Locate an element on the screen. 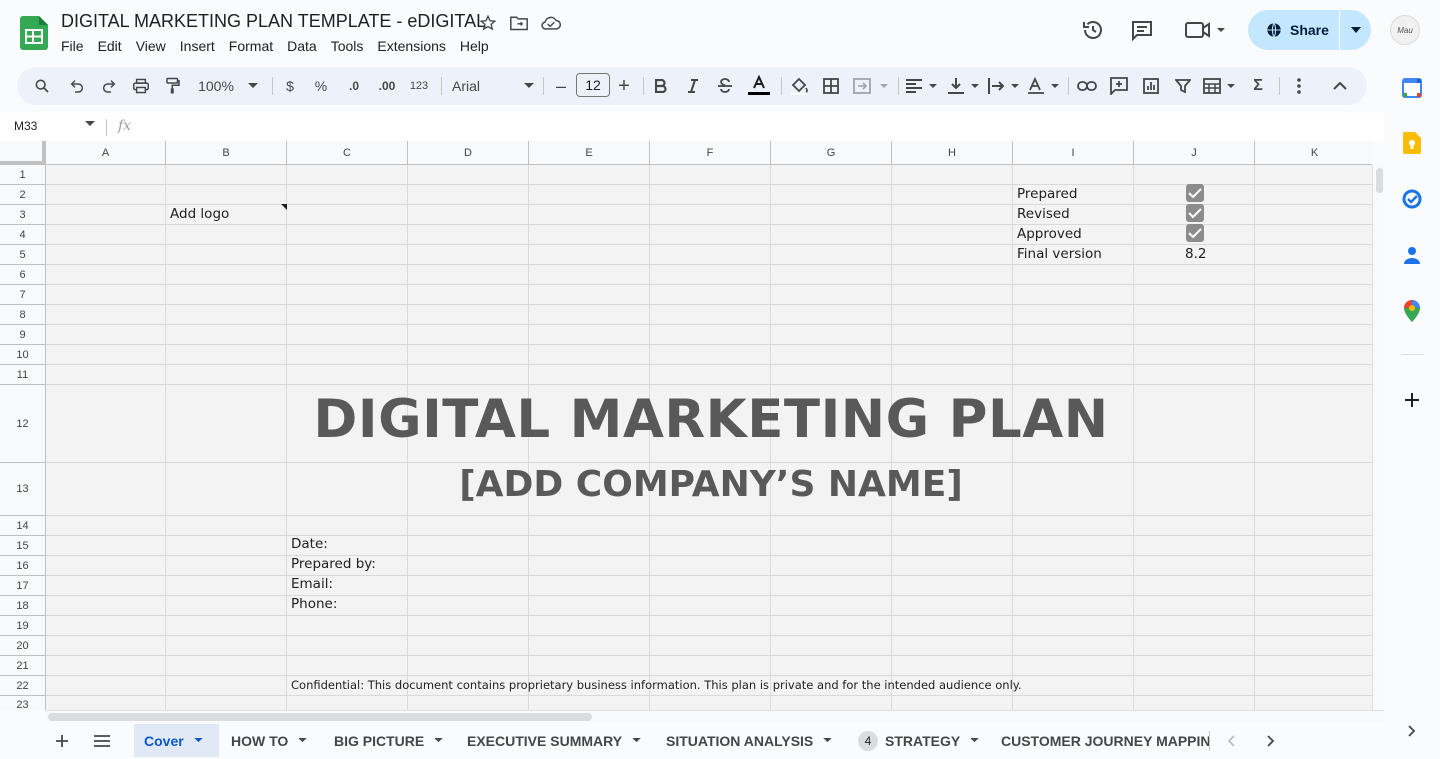  currency-format-button: $ is located at coordinates (290, 86).